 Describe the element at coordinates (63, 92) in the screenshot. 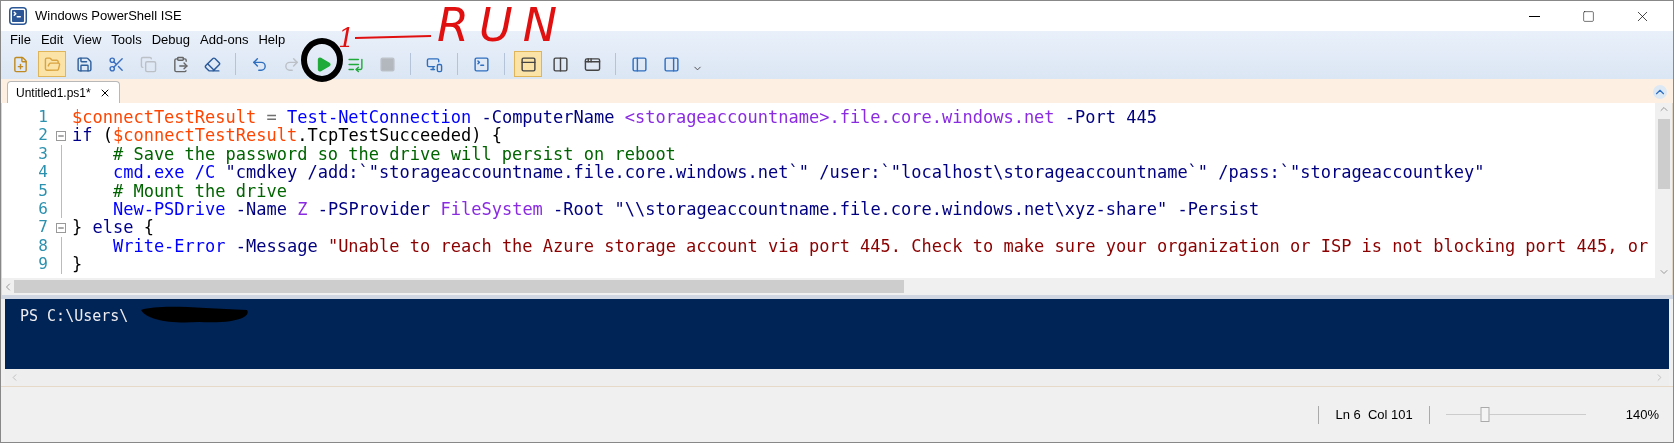

I see `document-tab: Untitled1.ps1*` at that location.